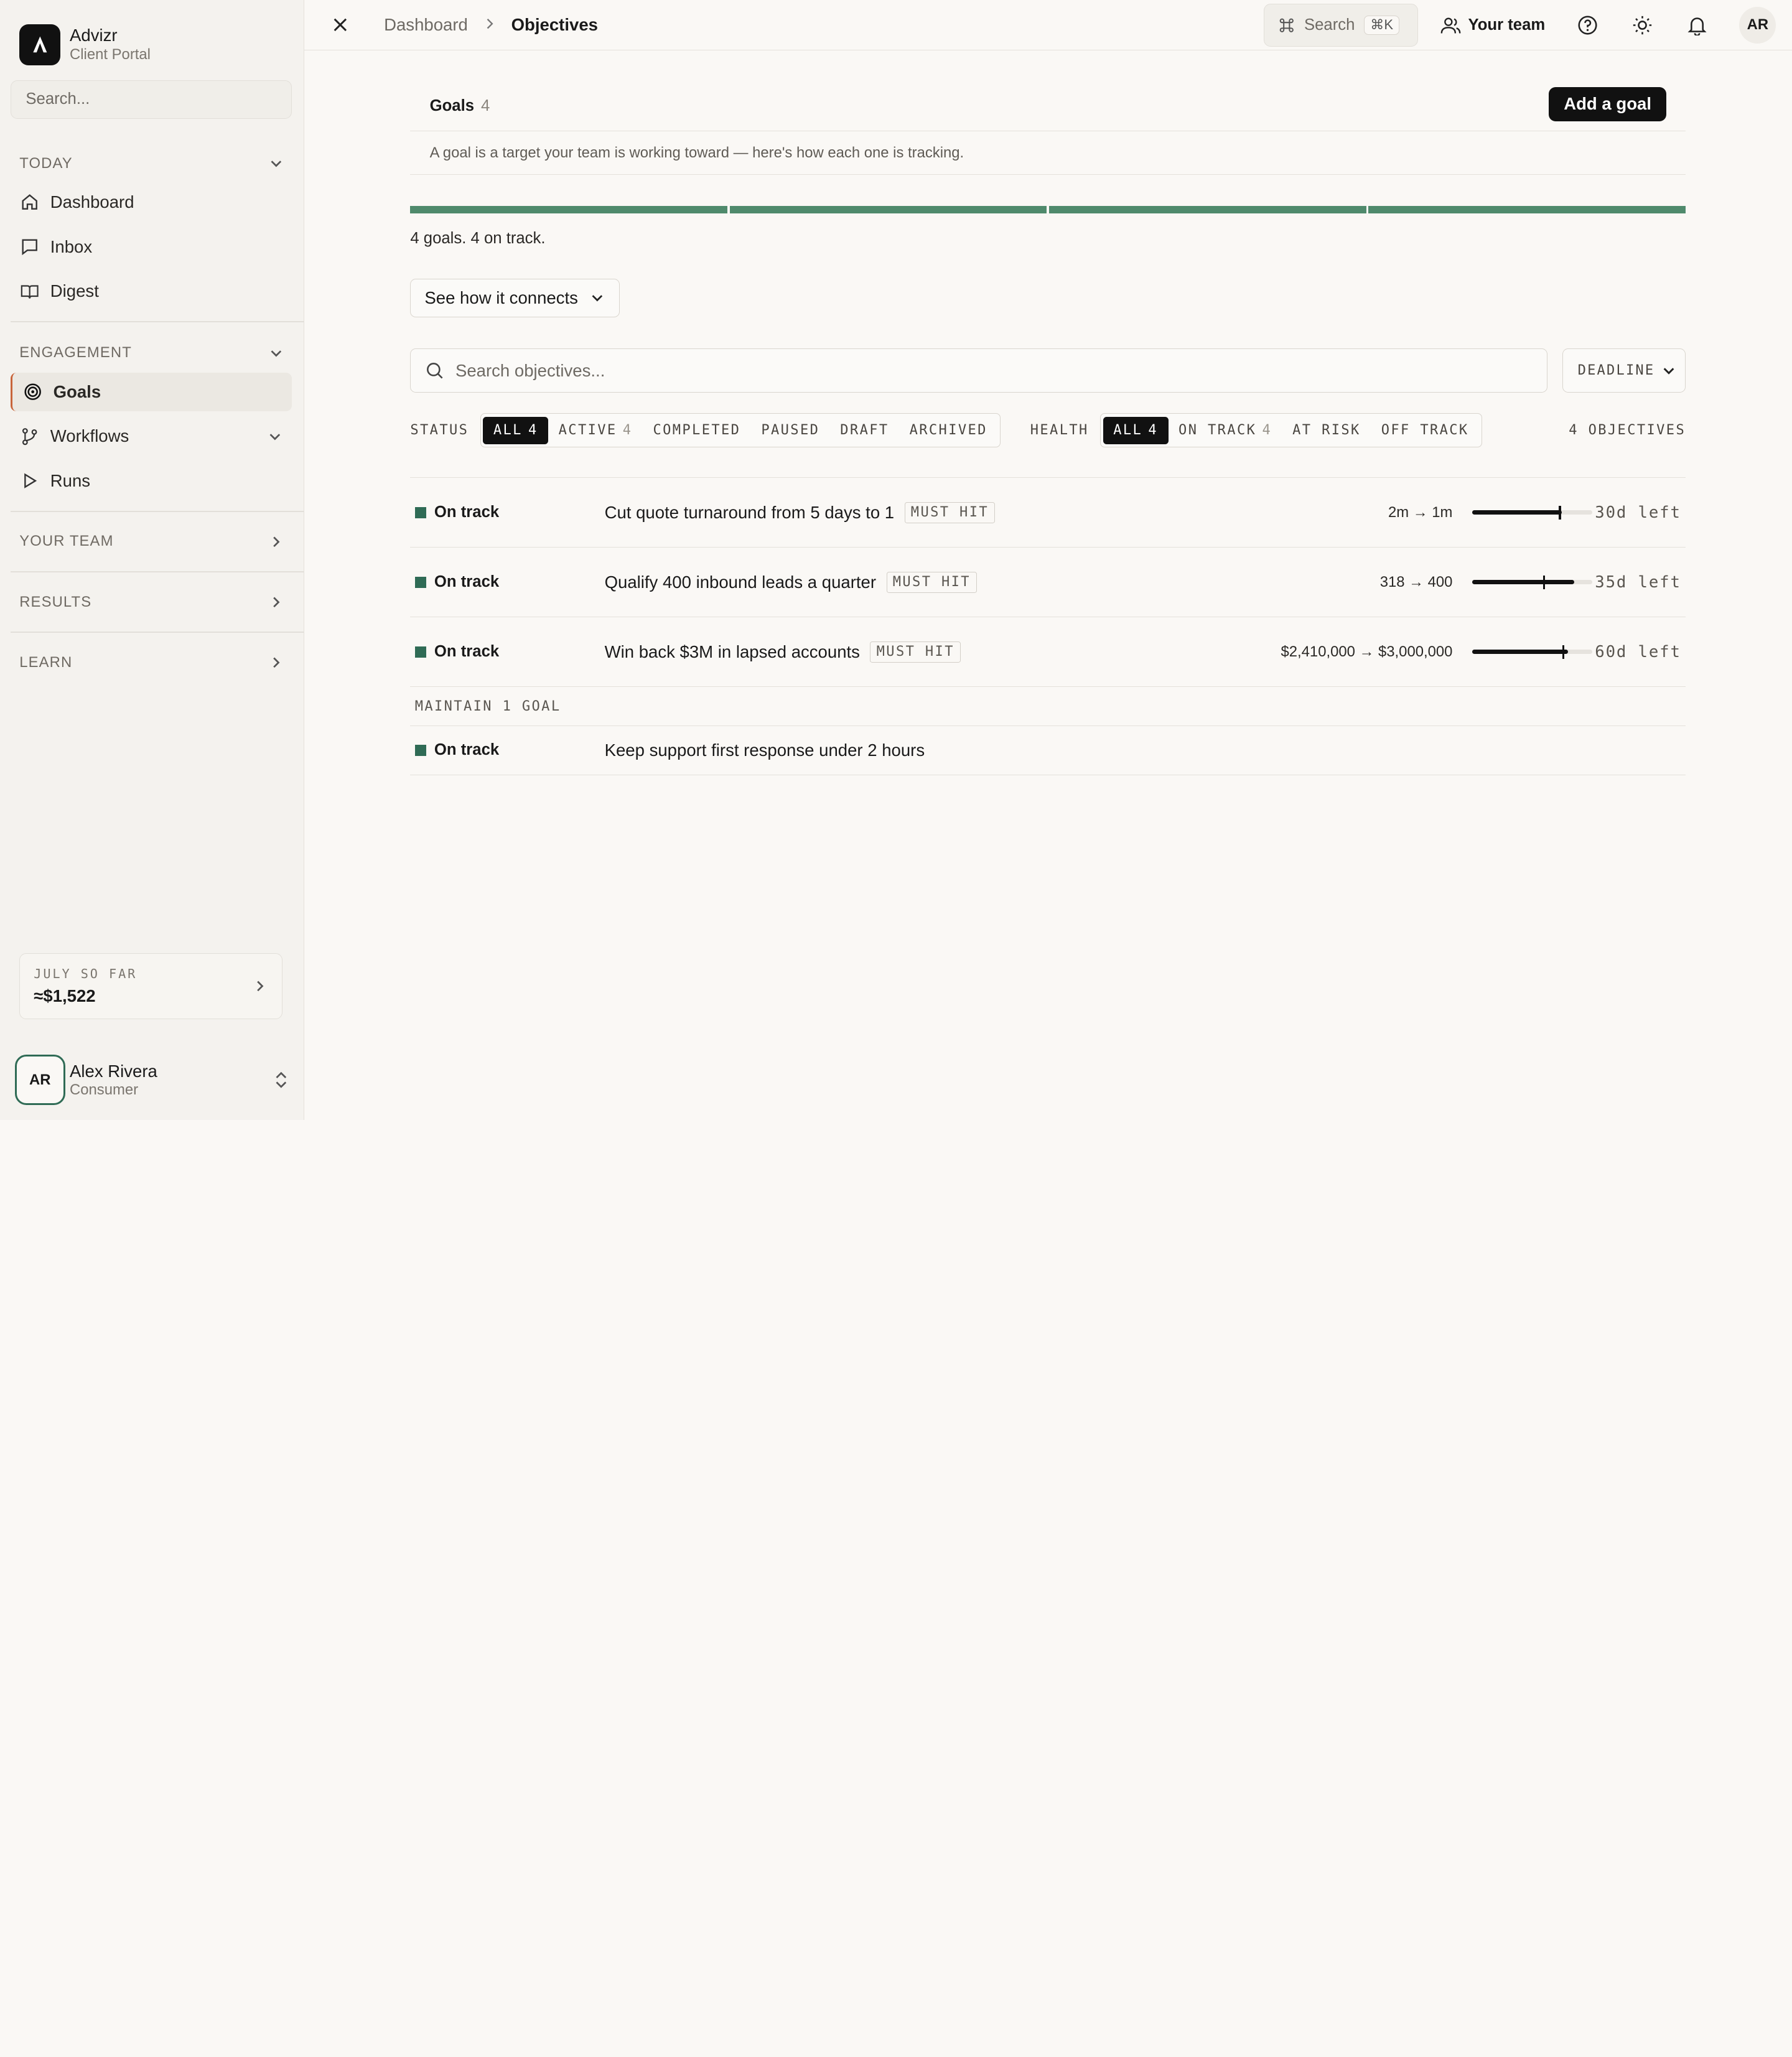  I want to click on section-learn-header: LEARN, so click(152, 663).